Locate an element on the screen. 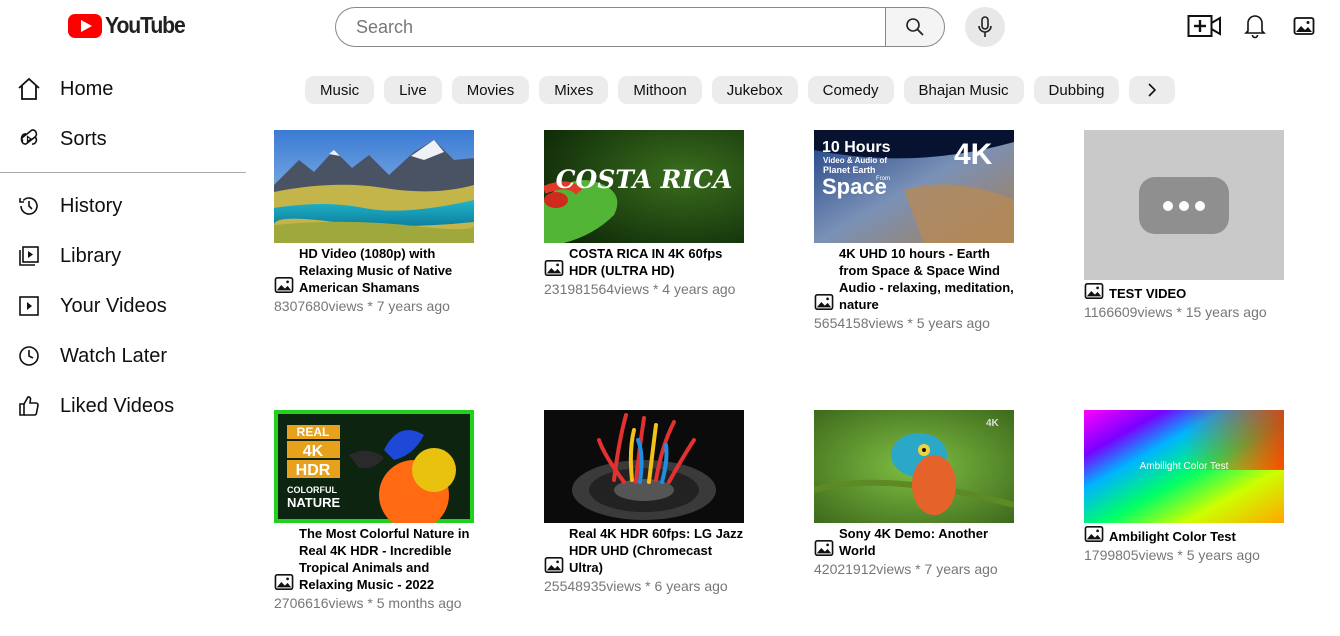 This screenshot has height=636, width=1340. thumbnail-text: 10 Hours is located at coordinates (856, 147).